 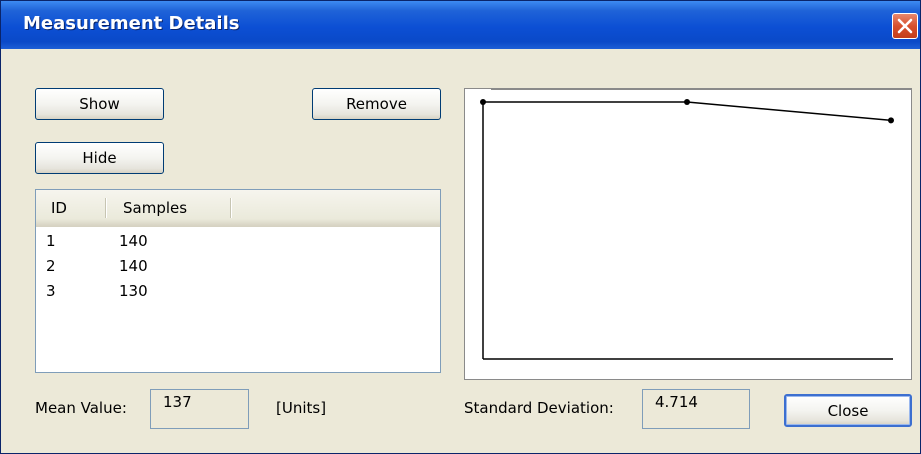 I want to click on table-row: 1 140, so click(x=238, y=241).